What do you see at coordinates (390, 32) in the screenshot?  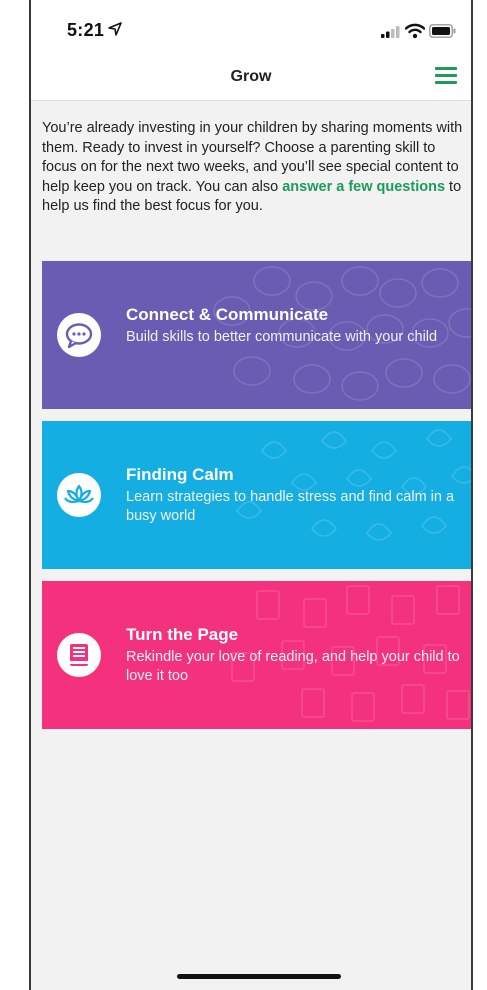 I see `signal-icon` at bounding box center [390, 32].